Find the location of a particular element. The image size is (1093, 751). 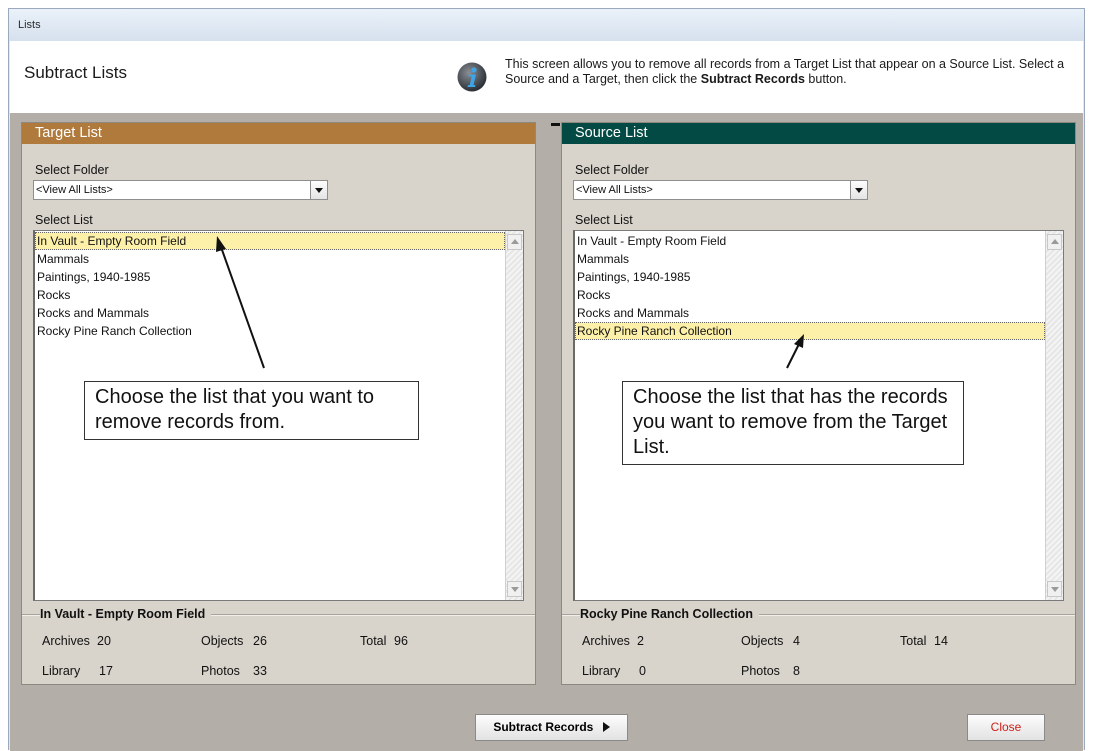

subtract-records-label: Subtract Records is located at coordinates (543, 727).